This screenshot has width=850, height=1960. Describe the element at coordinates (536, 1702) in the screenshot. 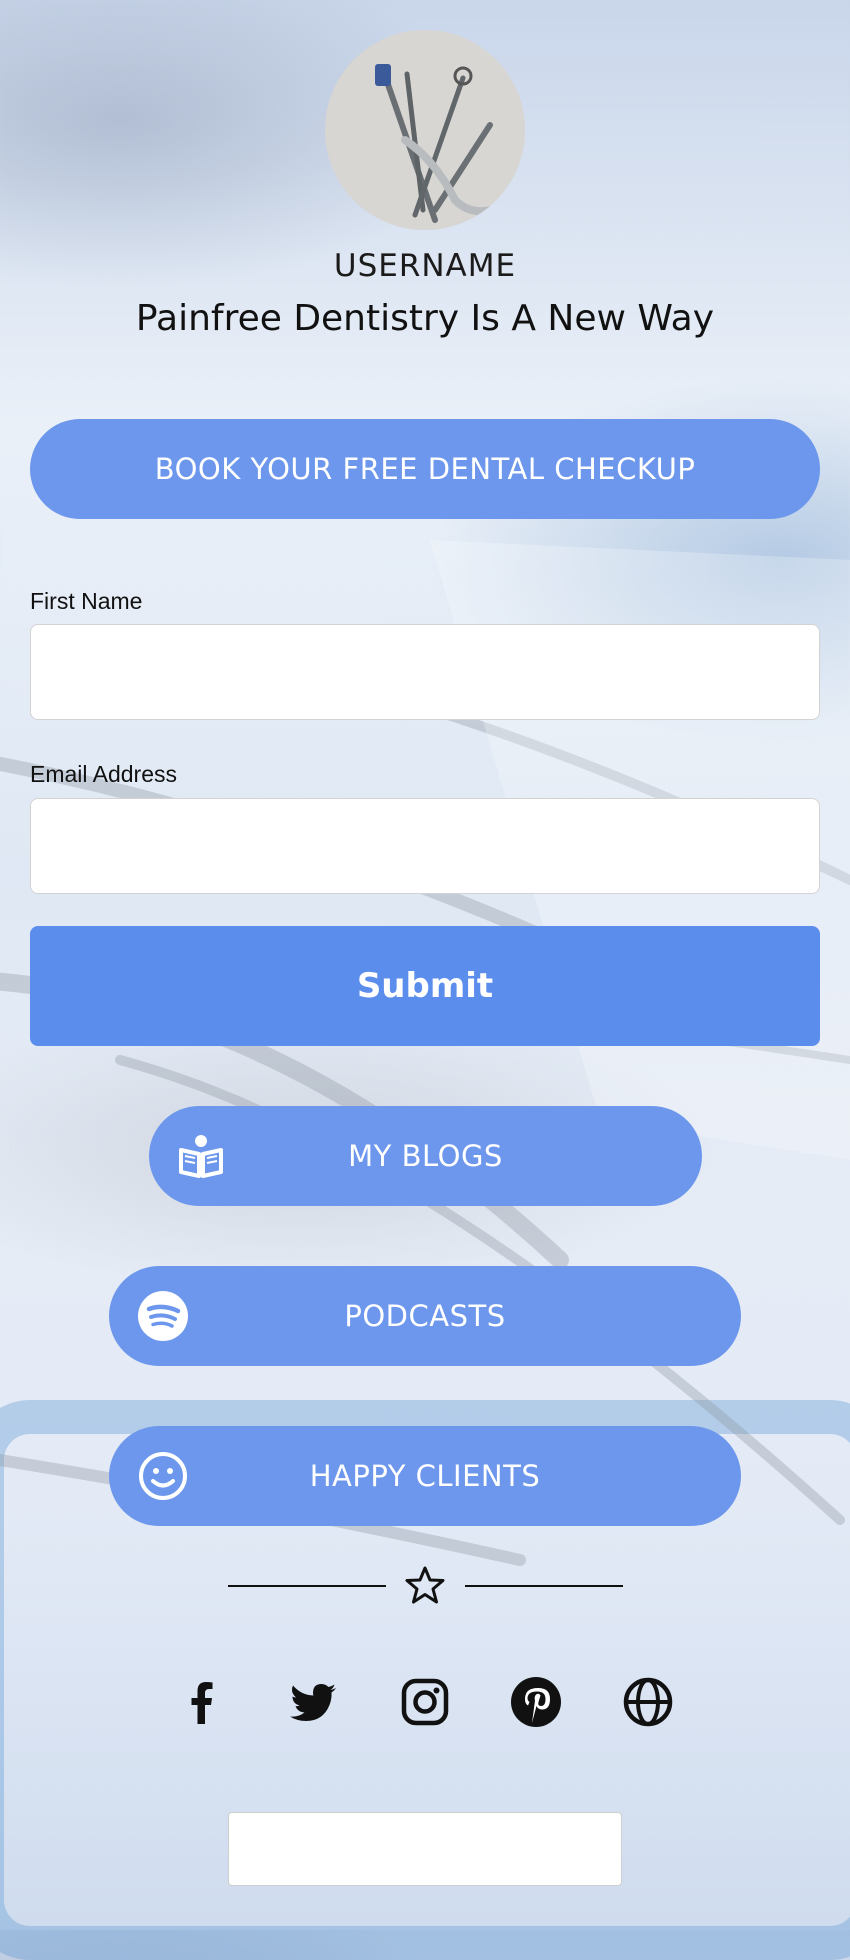

I see `pinterest-icon` at that location.